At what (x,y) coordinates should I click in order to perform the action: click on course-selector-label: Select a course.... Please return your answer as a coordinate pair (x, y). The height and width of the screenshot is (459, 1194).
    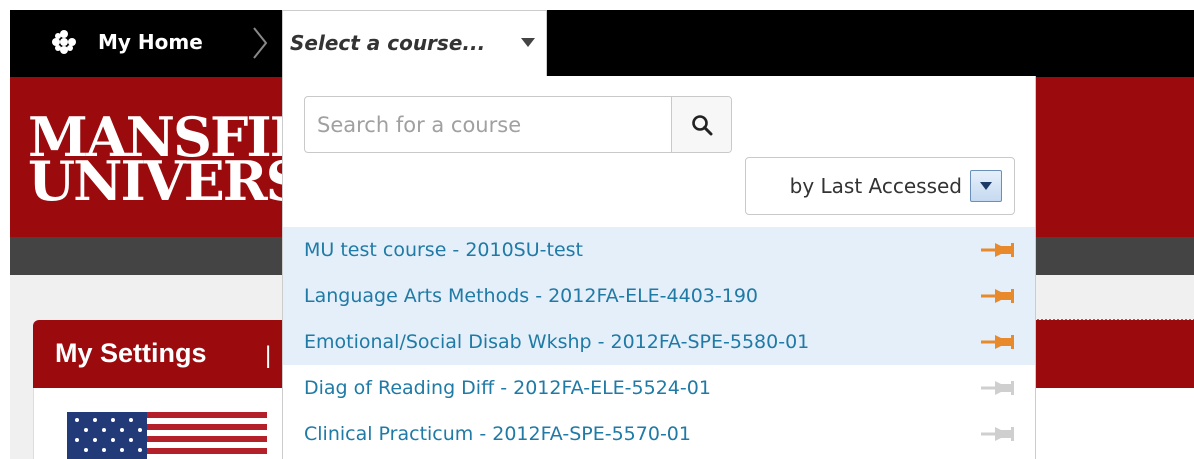
    Looking at the image, I should click on (388, 43).